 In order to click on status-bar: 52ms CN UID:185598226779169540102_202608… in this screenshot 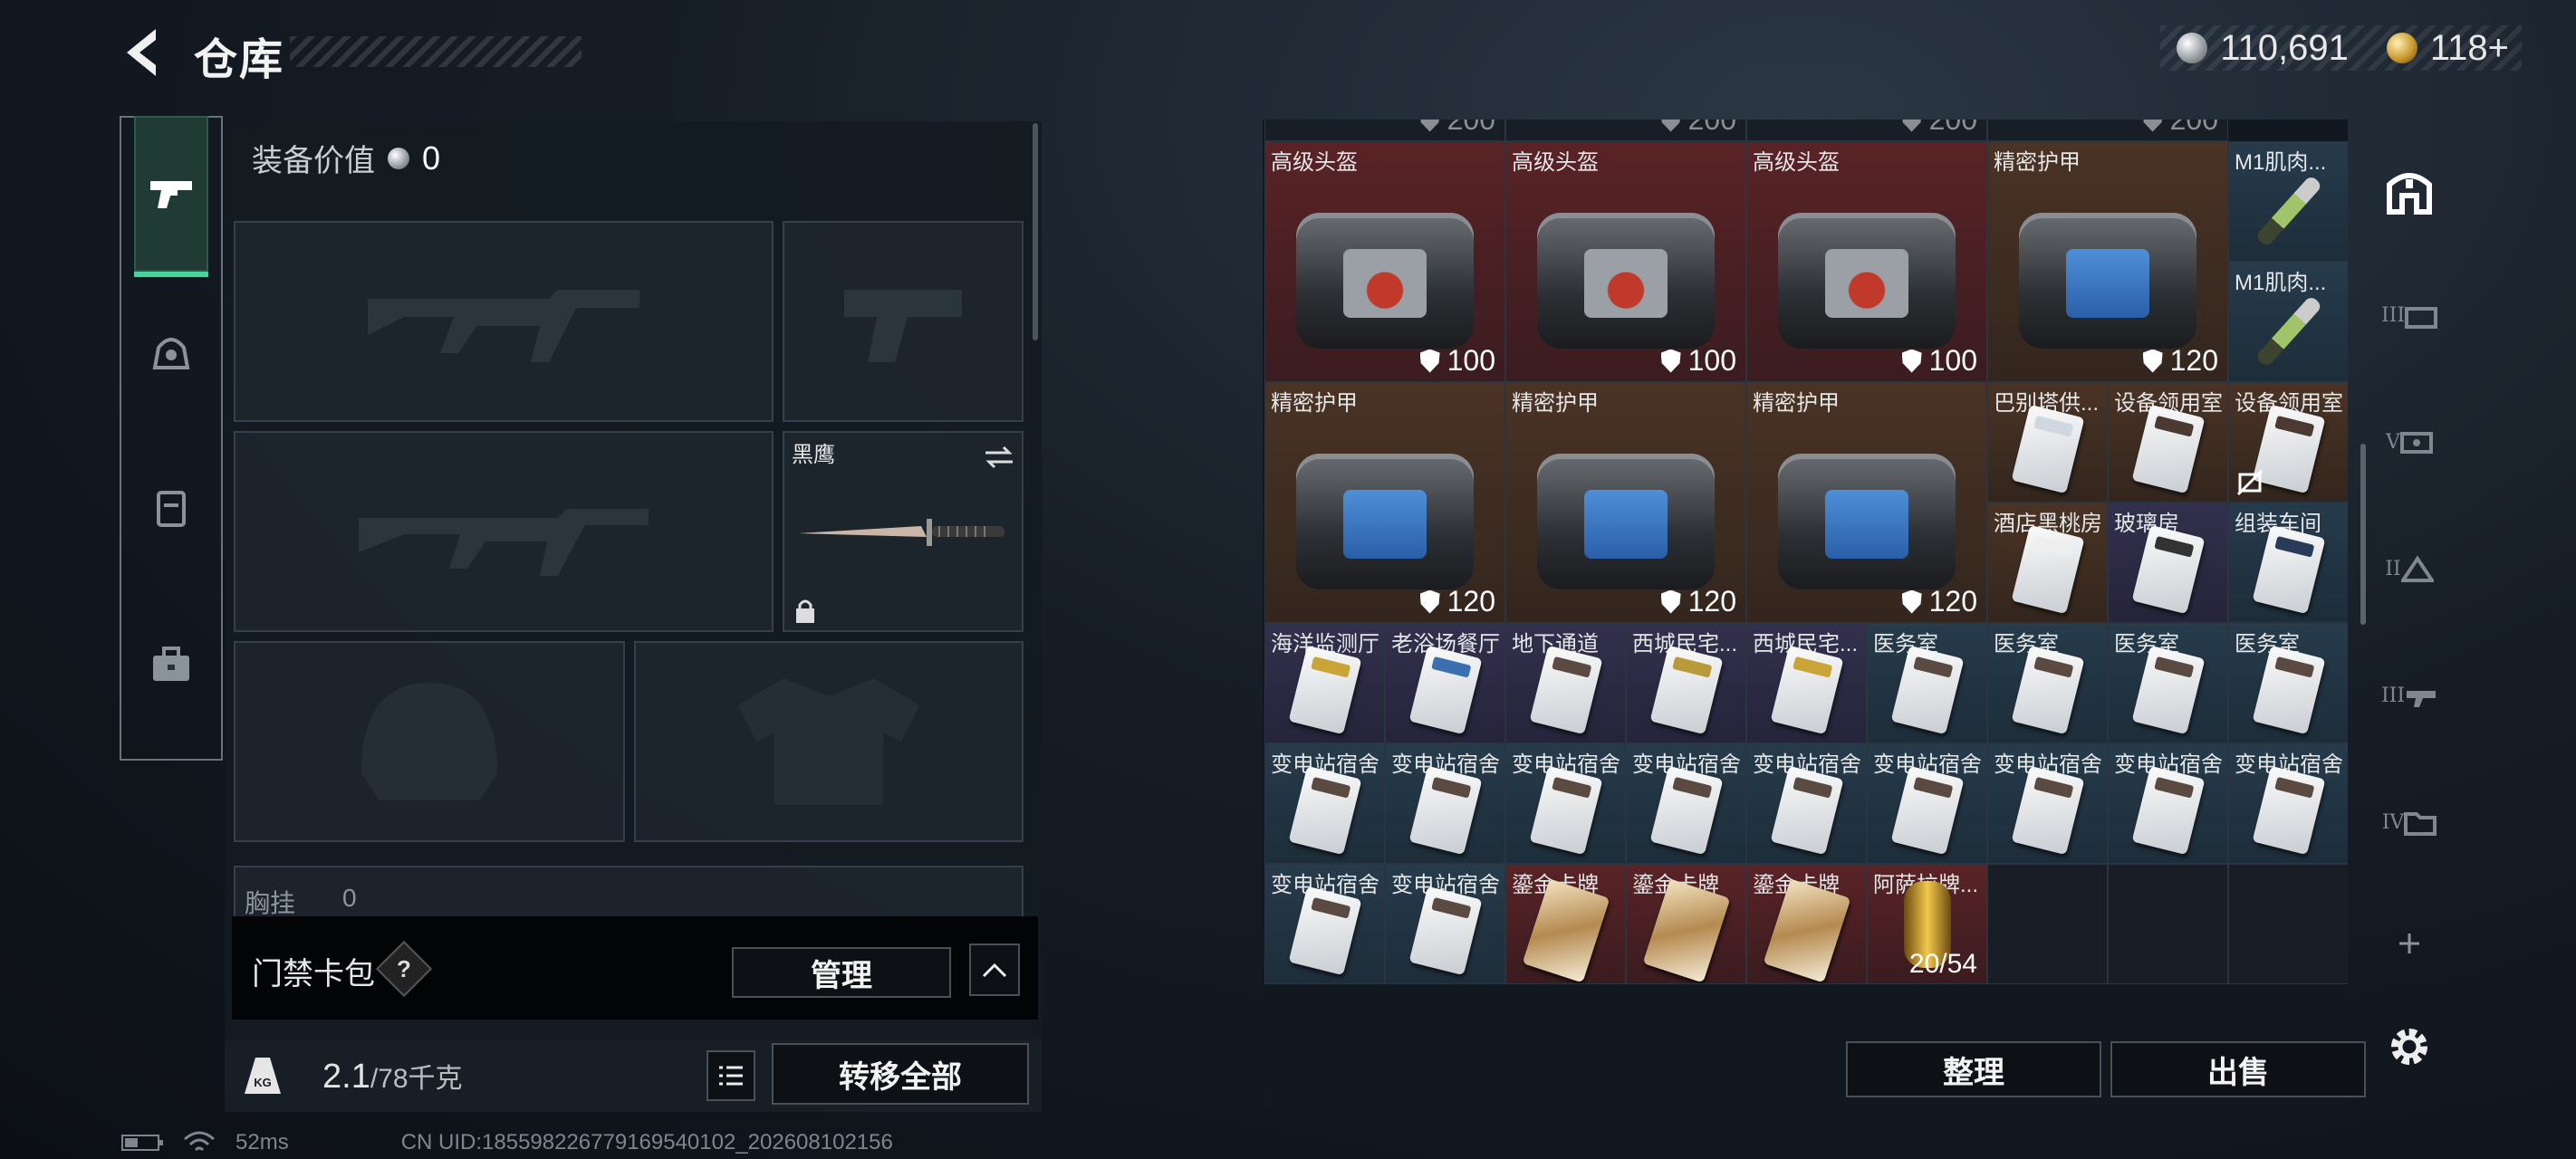, I will do `click(507, 1143)`.